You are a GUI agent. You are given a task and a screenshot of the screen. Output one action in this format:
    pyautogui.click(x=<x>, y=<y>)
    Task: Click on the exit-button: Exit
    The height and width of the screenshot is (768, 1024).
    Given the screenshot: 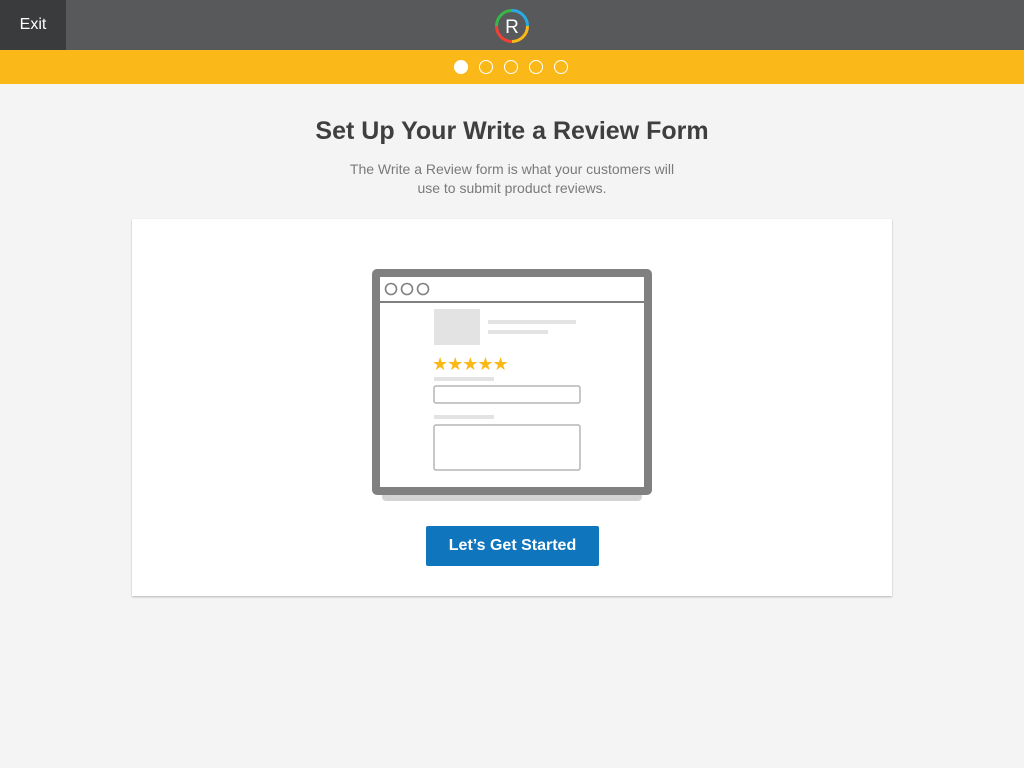 What is the action you would take?
    pyautogui.click(x=33, y=25)
    